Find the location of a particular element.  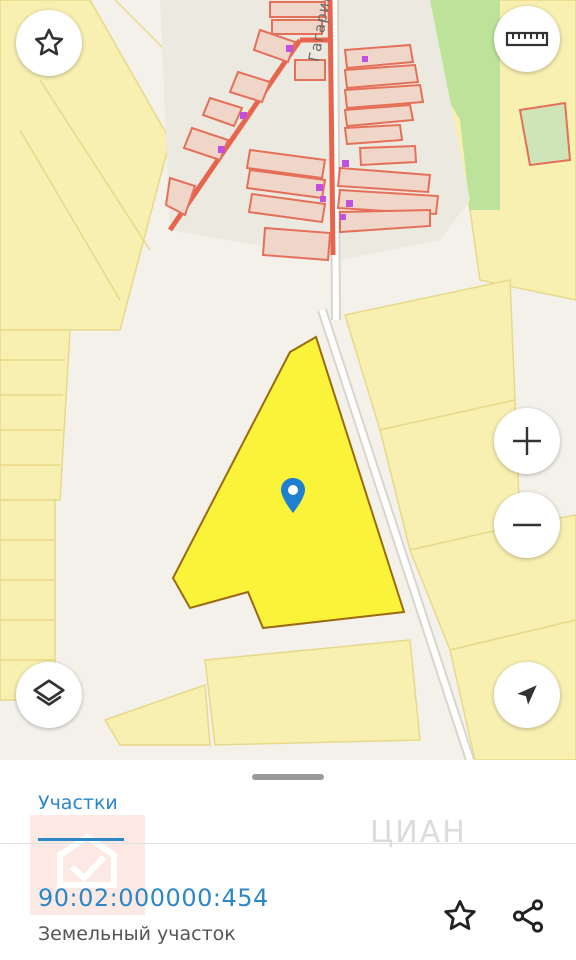

tab-indicator is located at coordinates (81, 839).